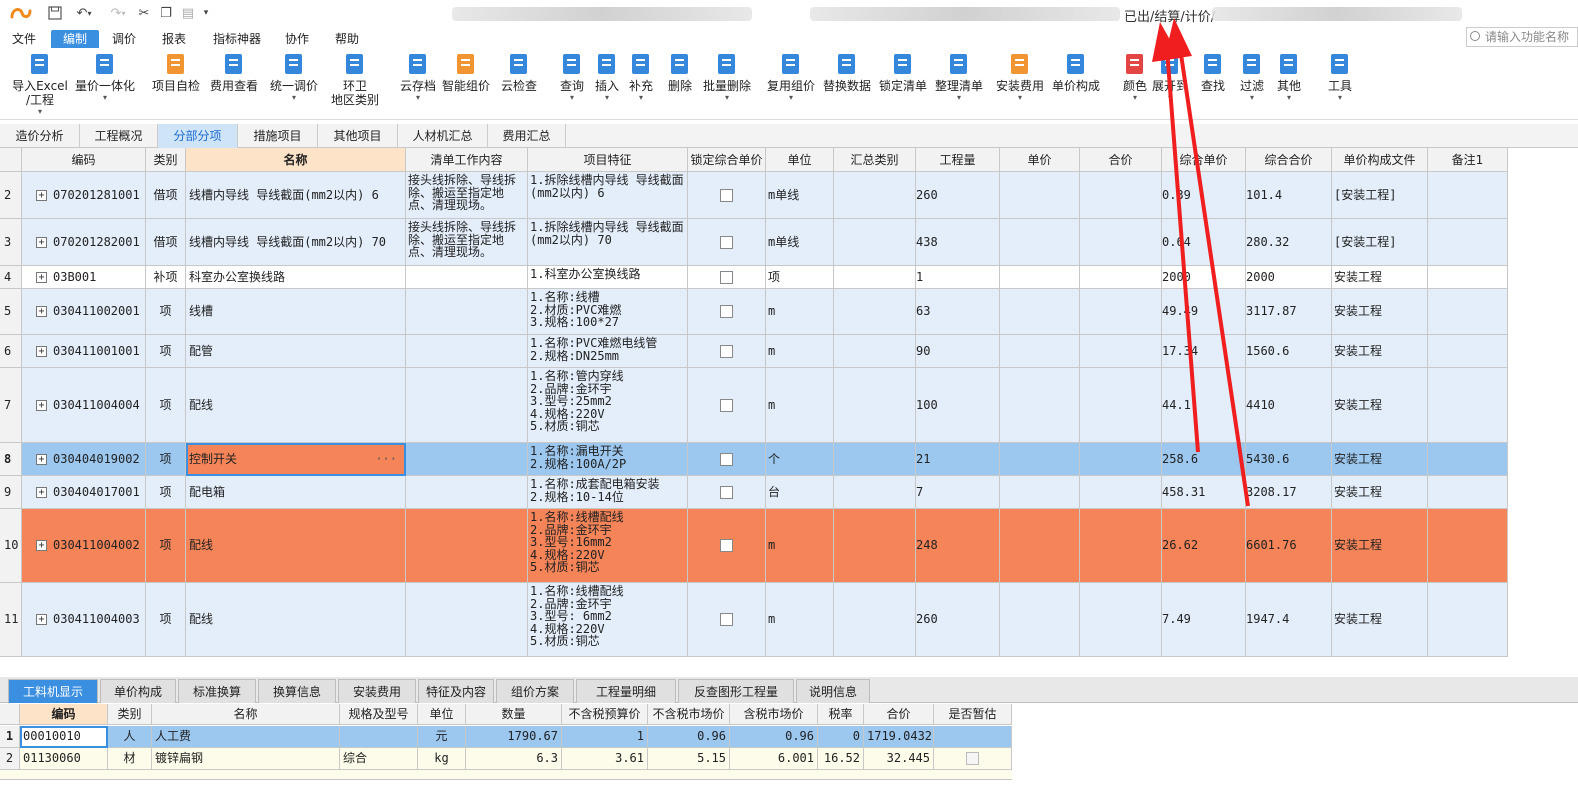 This screenshot has height=785, width=1578. I want to click on more-options-icon: ···, so click(386, 459).